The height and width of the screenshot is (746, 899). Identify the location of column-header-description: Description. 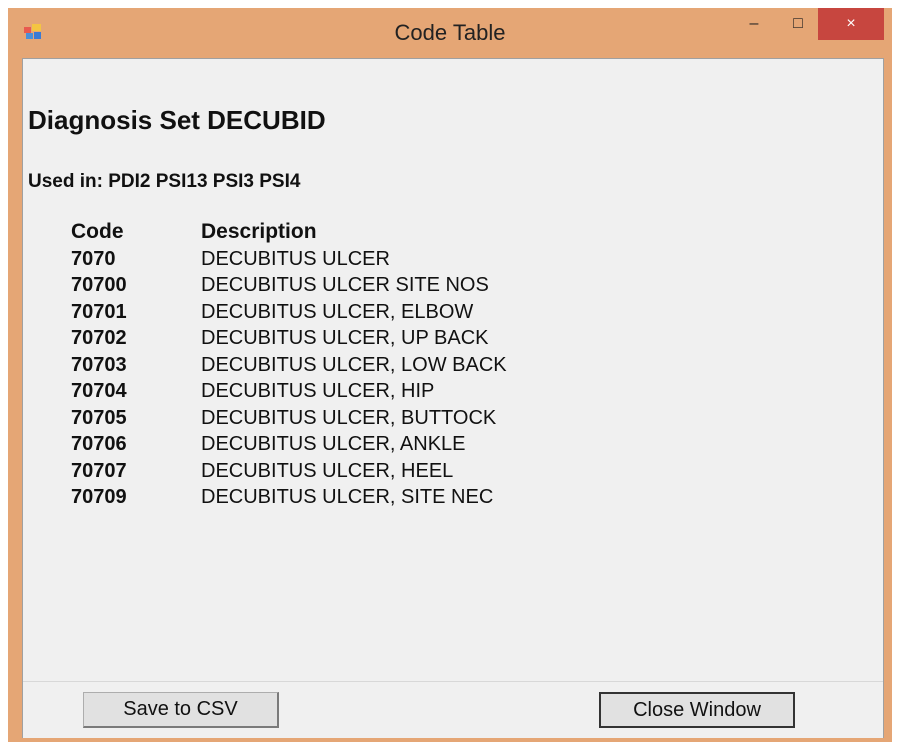
(259, 231).